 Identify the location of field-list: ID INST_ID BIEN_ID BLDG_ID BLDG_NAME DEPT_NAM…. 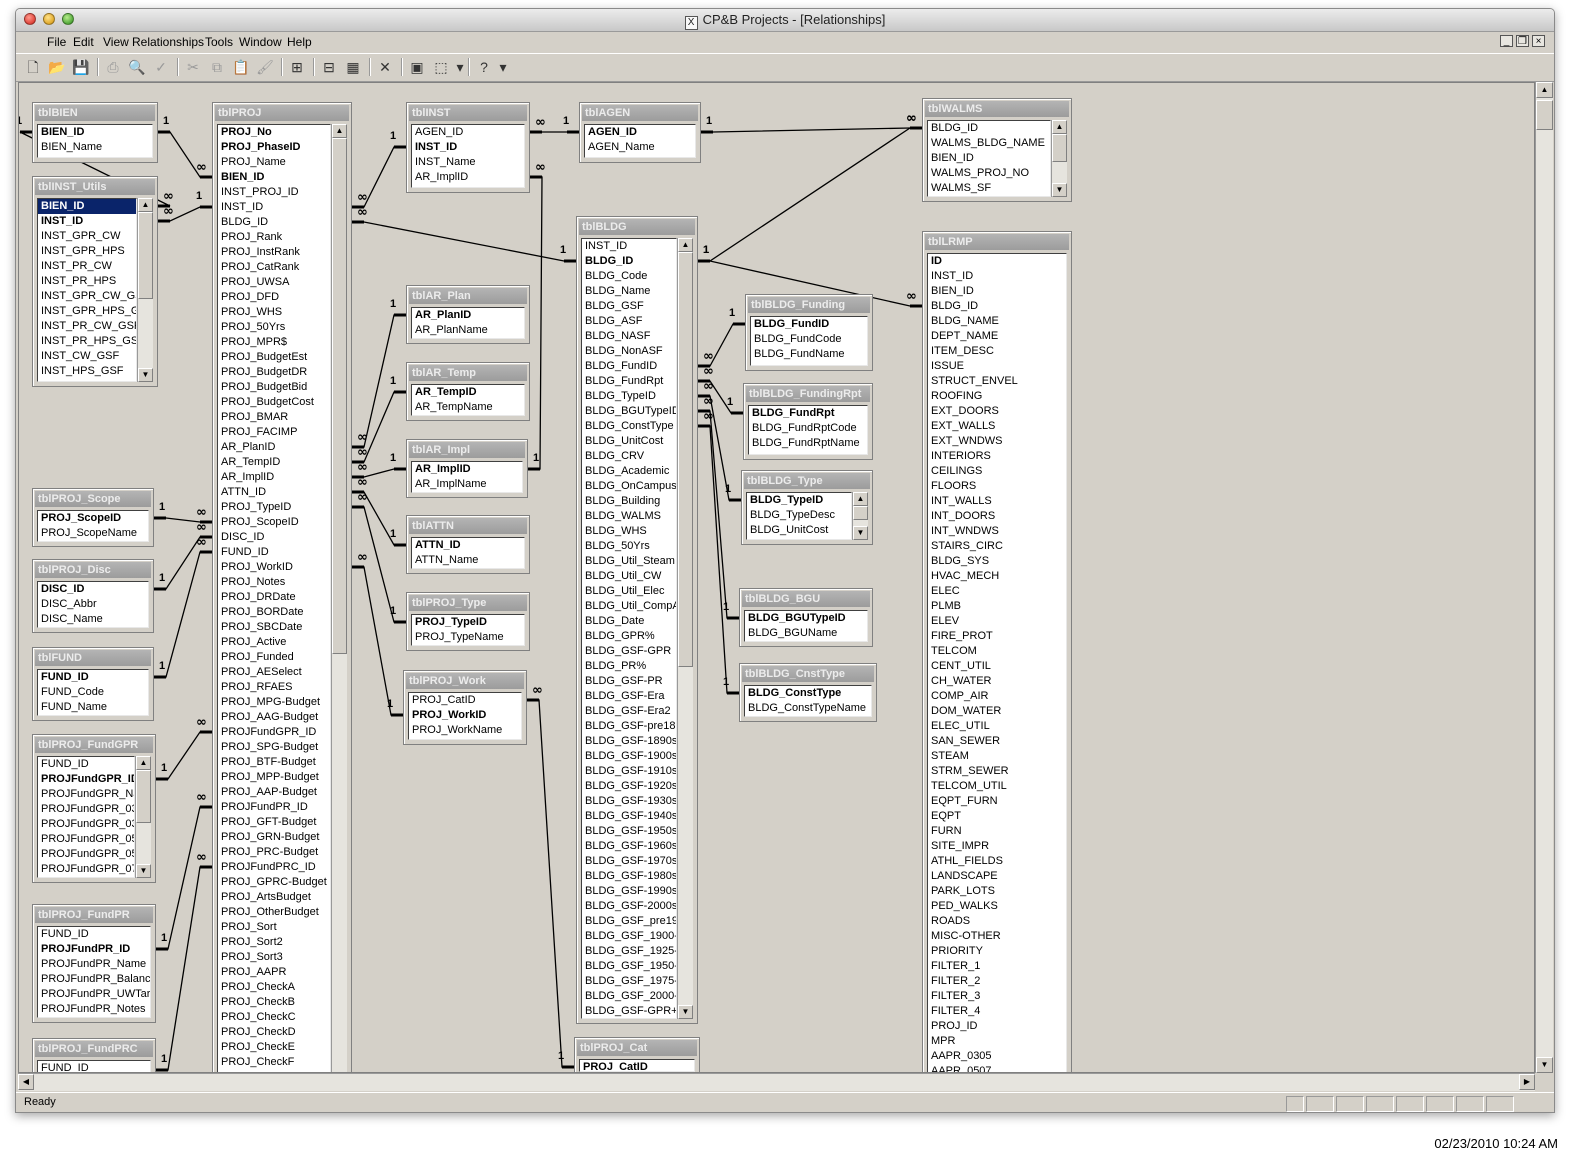
(997, 662).